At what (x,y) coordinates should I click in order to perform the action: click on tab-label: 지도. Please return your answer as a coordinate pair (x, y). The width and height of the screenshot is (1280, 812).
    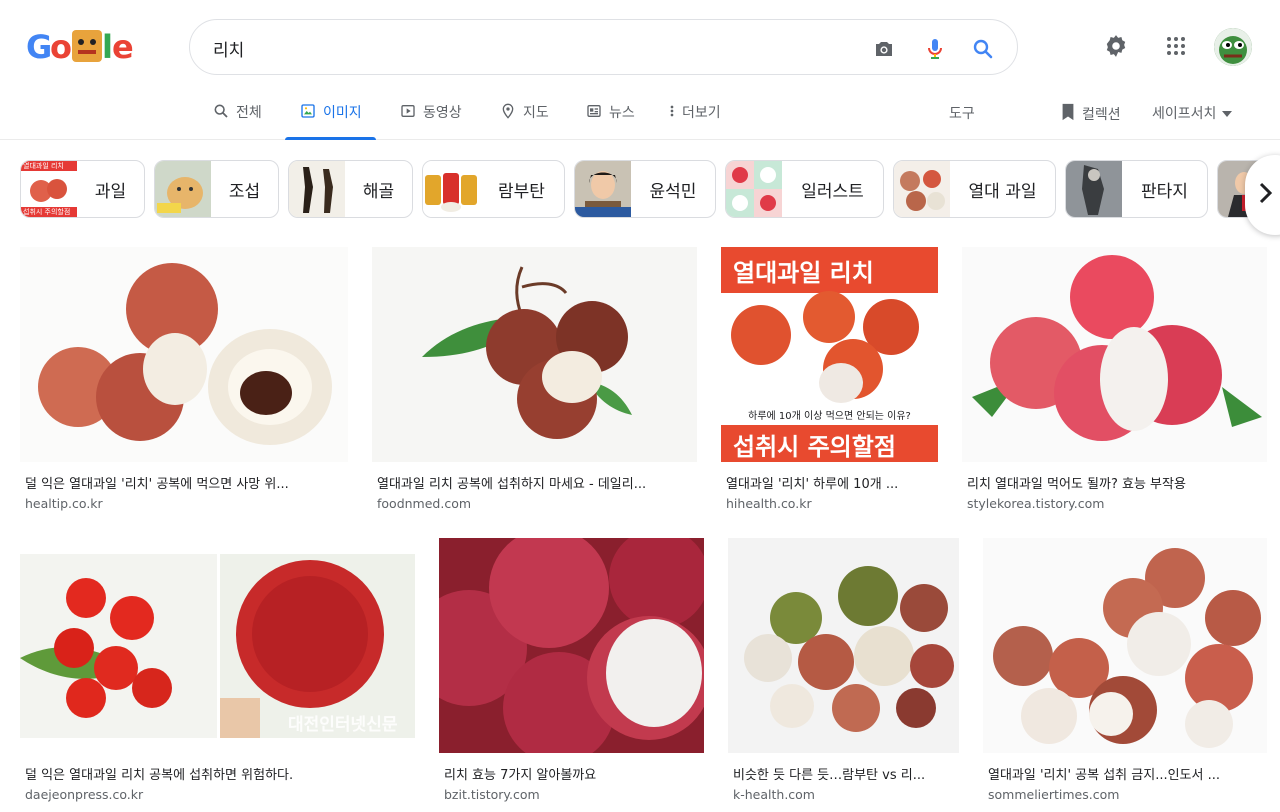
    Looking at the image, I should click on (536, 113).